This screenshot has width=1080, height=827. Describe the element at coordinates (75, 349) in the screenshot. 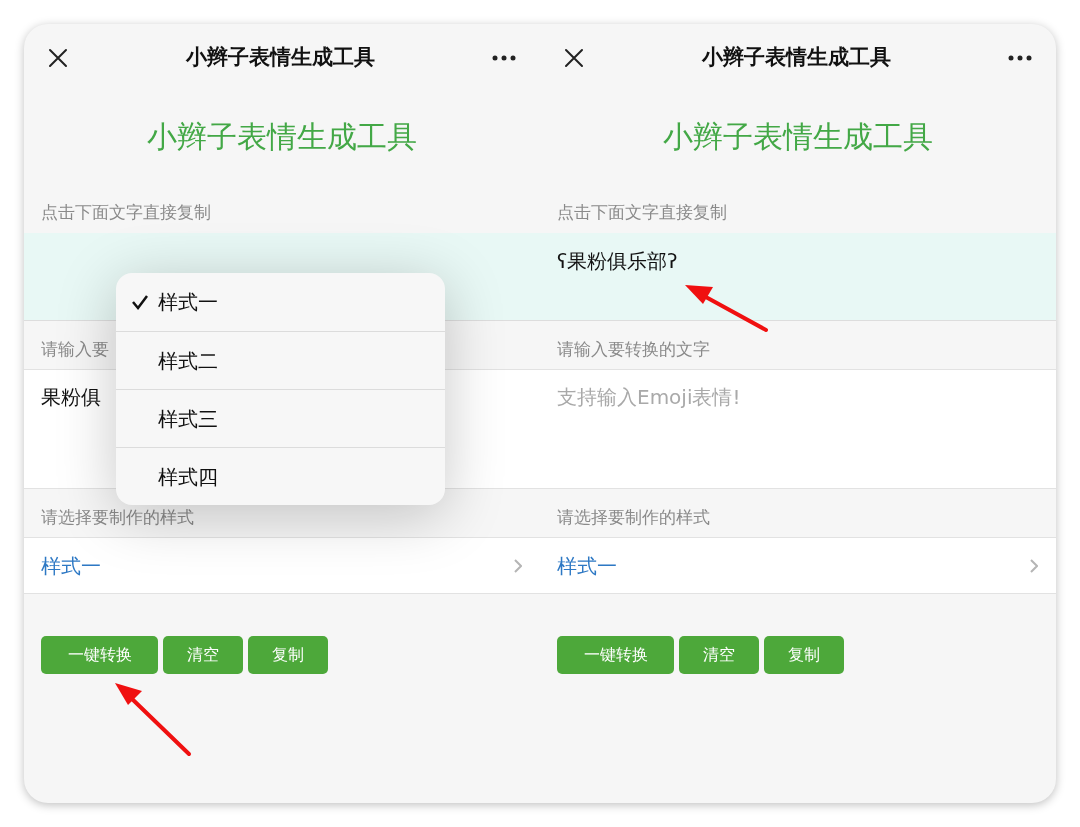

I see `section-label: 请输入要` at that location.